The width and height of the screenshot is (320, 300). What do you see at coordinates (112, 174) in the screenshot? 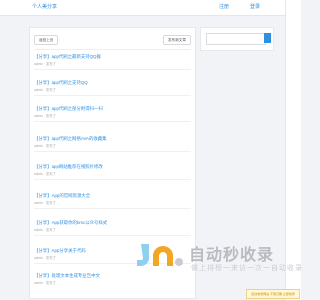
I see `list-item: 【分享】app网站推荐在线照片修改 admin · 发布了` at bounding box center [112, 174].